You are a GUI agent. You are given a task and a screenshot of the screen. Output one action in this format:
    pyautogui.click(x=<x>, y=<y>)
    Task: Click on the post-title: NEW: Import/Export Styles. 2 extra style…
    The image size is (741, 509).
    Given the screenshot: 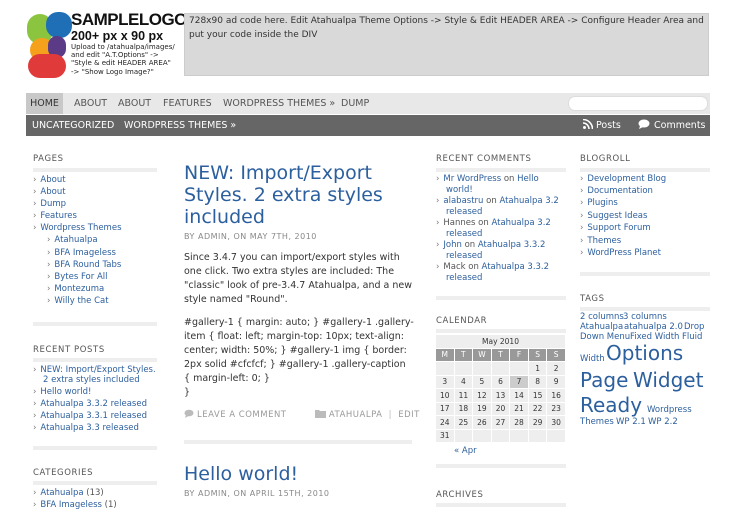 What is the action you would take?
    pyautogui.click(x=296, y=195)
    